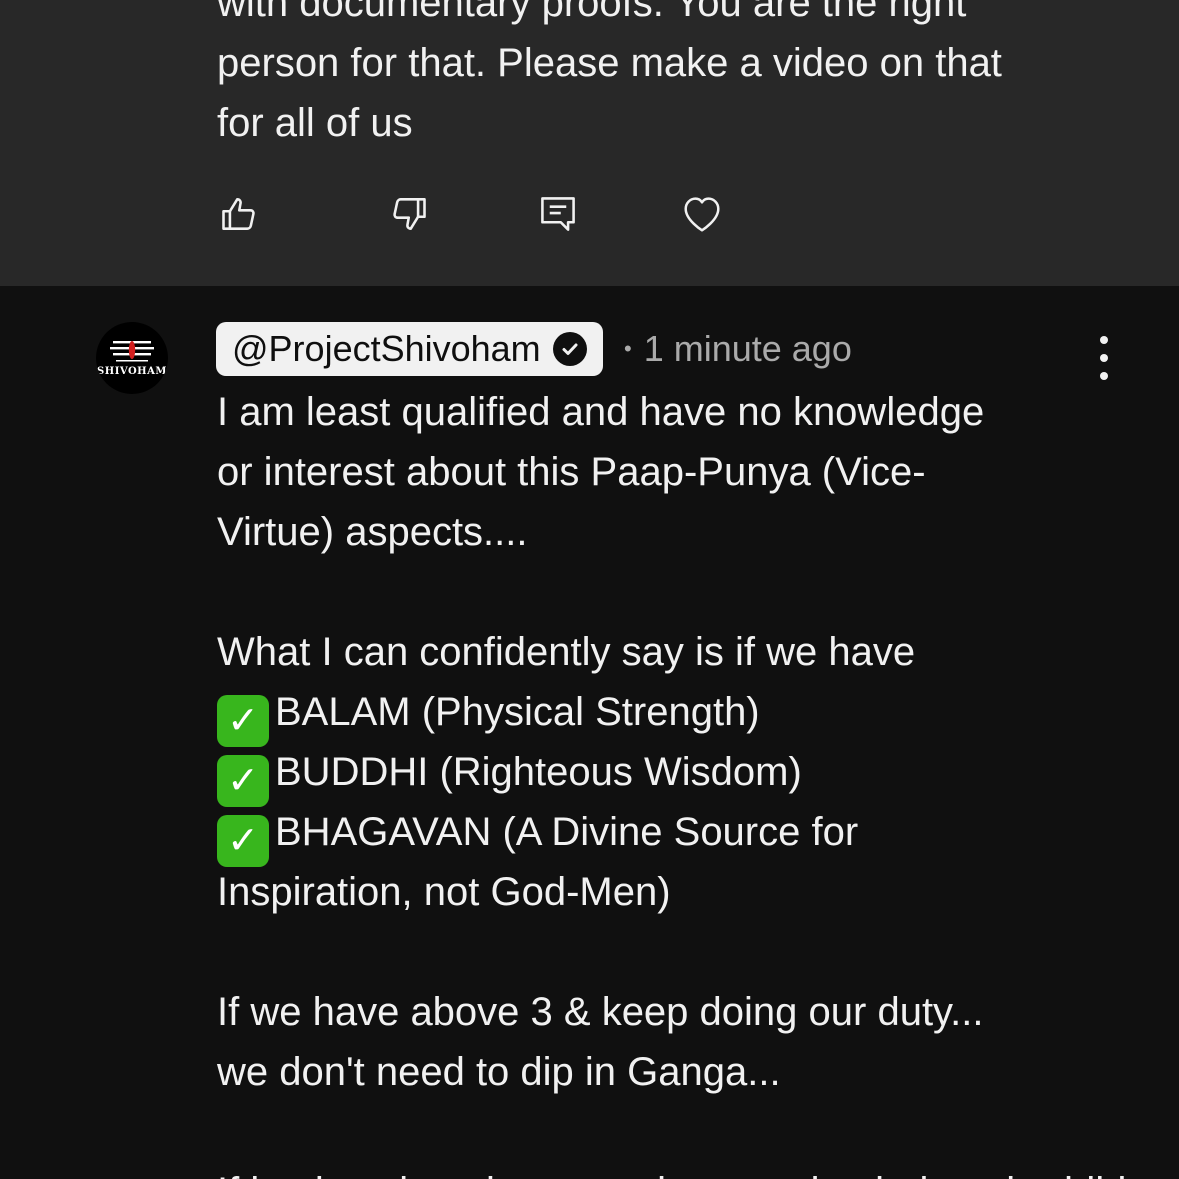  Describe the element at coordinates (571, 472) in the screenshot. I see `reply-line: or interest about this Paap-Punya (Vice-` at that location.